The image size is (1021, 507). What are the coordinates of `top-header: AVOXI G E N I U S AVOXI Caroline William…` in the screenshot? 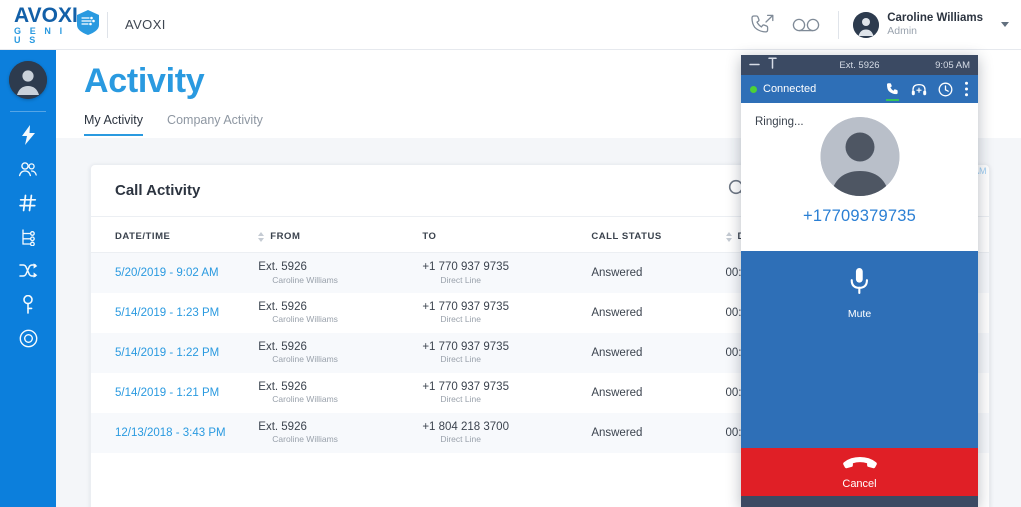 It's located at (510, 25).